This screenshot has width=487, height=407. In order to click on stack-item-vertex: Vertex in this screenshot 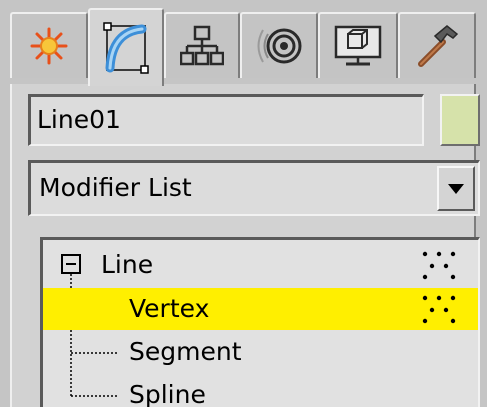, I will do `click(260, 309)`.